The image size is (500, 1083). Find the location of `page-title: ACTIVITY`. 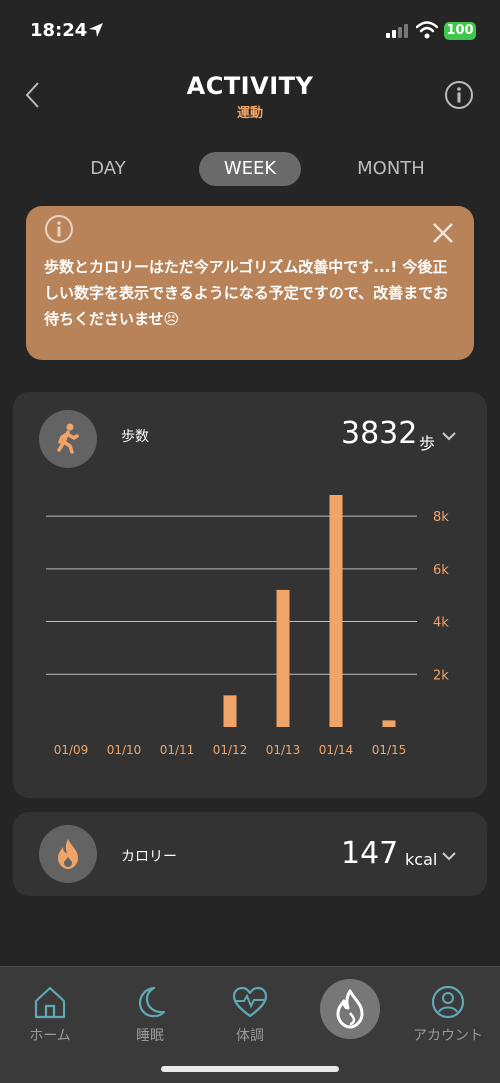

page-title: ACTIVITY is located at coordinates (250, 86).